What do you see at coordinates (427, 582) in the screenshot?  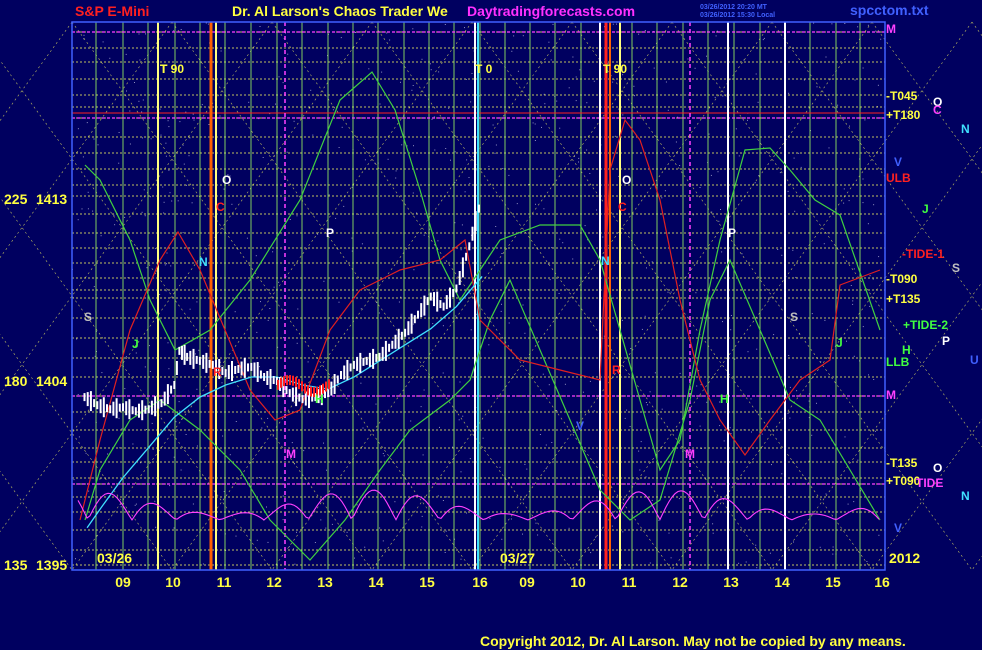 I see `x-axis-hour-label: 15` at bounding box center [427, 582].